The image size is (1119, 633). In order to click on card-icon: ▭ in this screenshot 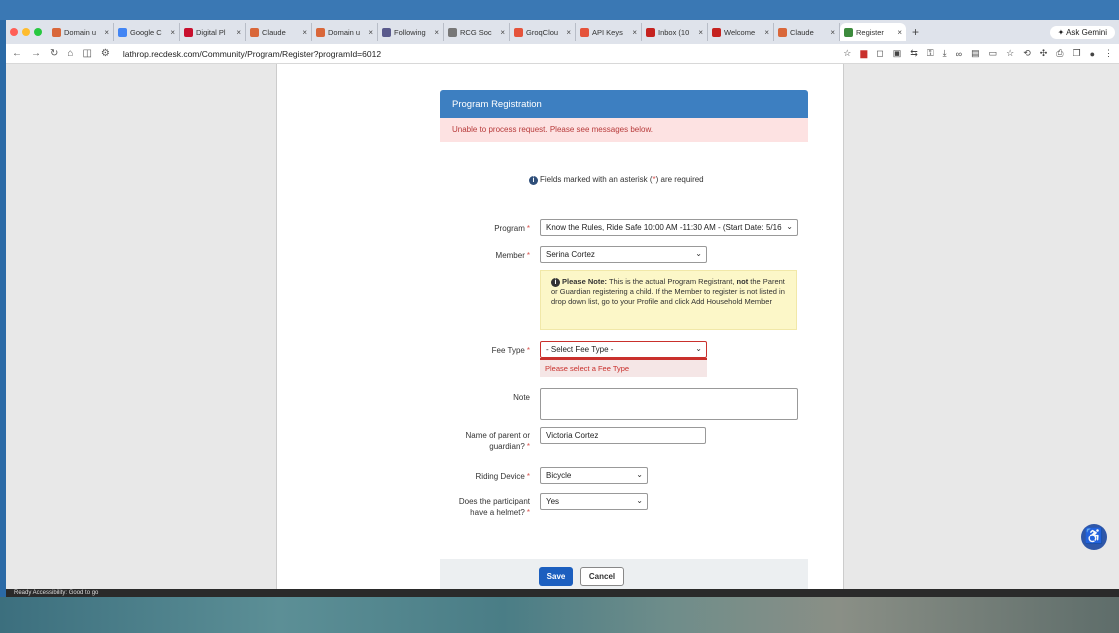, I will do `click(993, 53)`.